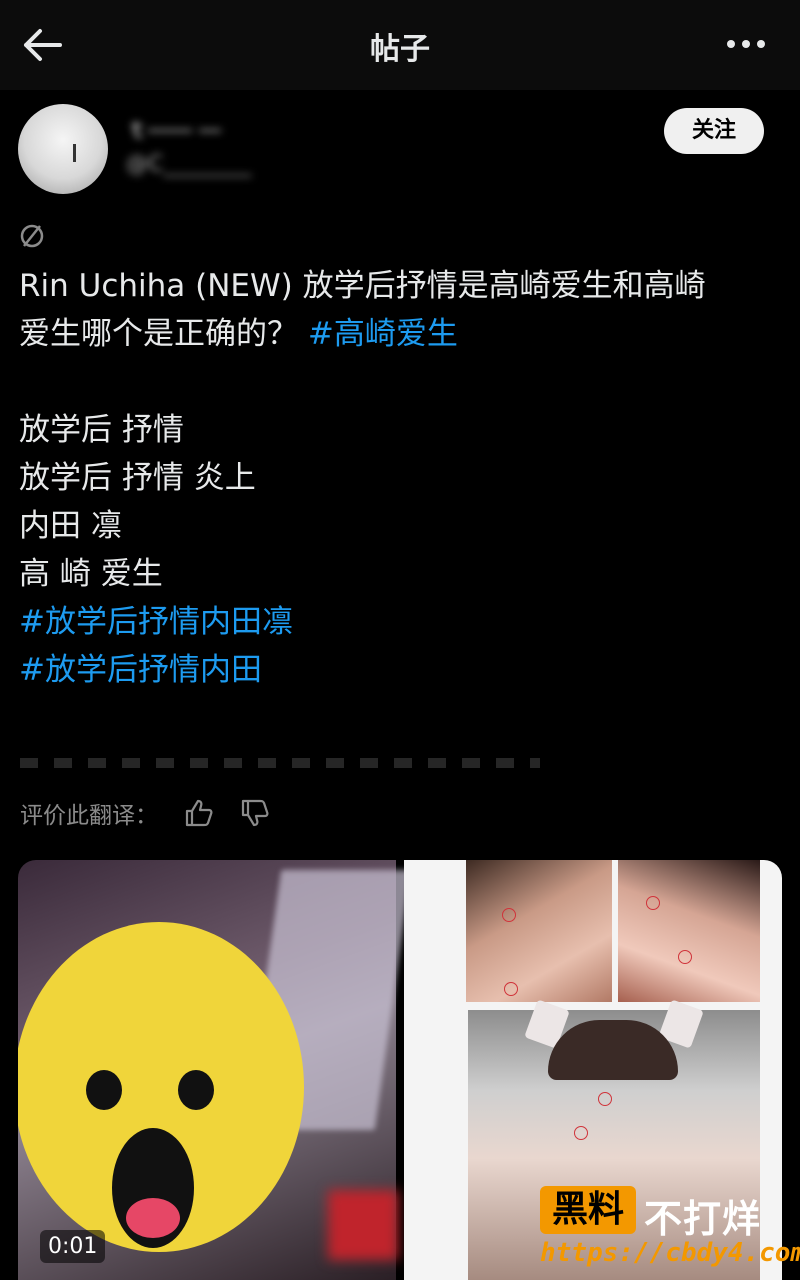 The width and height of the screenshot is (800, 1280). Describe the element at coordinates (703, 1219) in the screenshot. I see `watermark-text: 不打烊` at that location.